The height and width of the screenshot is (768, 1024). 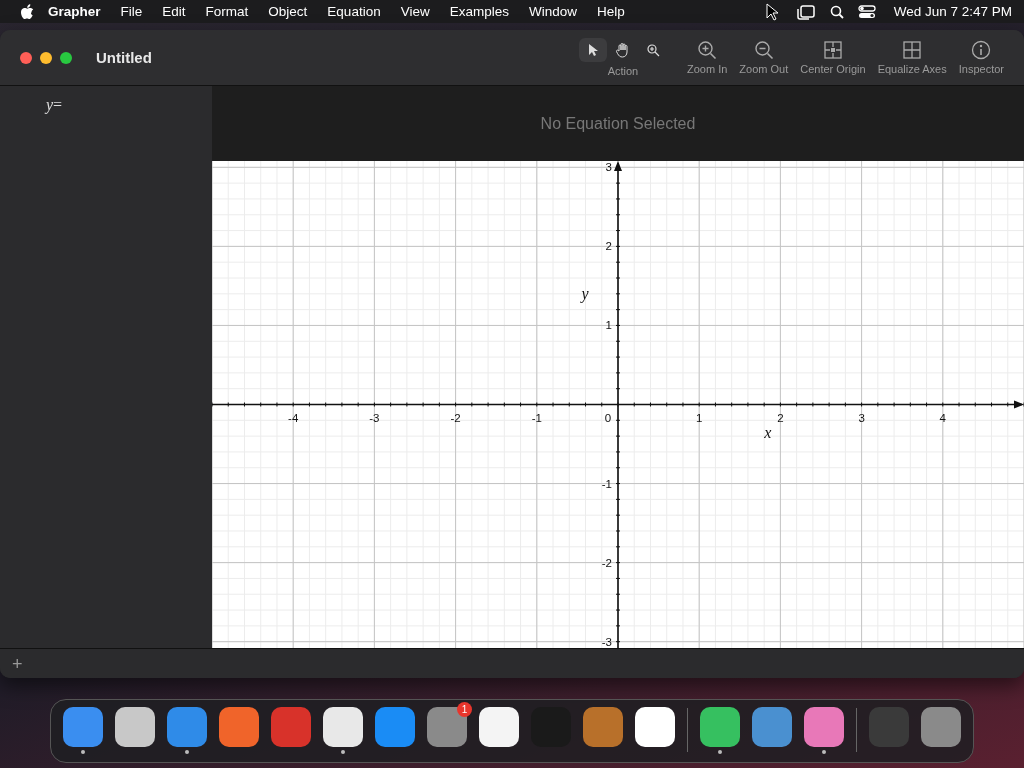 What do you see at coordinates (652, 50) in the screenshot?
I see `magnifier-icon` at bounding box center [652, 50].